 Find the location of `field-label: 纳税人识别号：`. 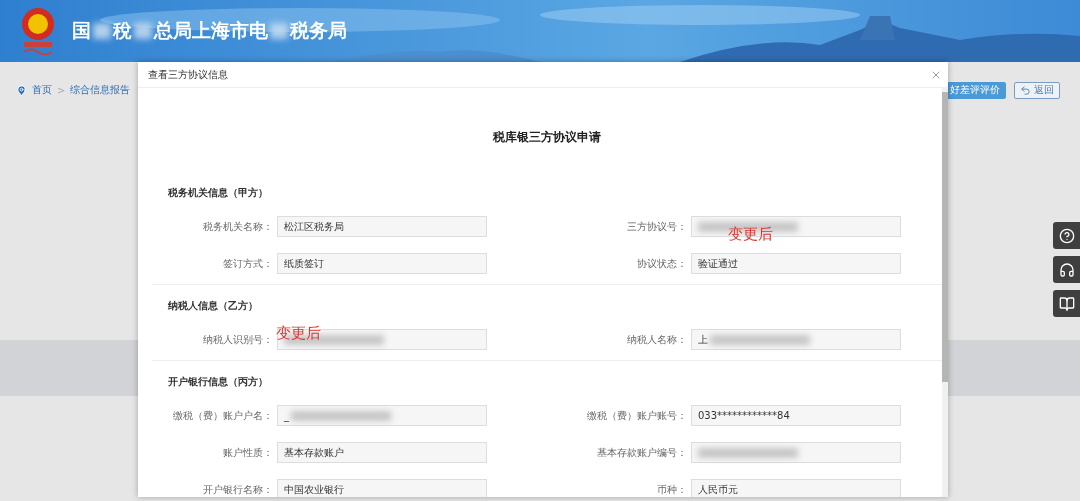

field-label: 纳税人识别号： is located at coordinates (238, 339).